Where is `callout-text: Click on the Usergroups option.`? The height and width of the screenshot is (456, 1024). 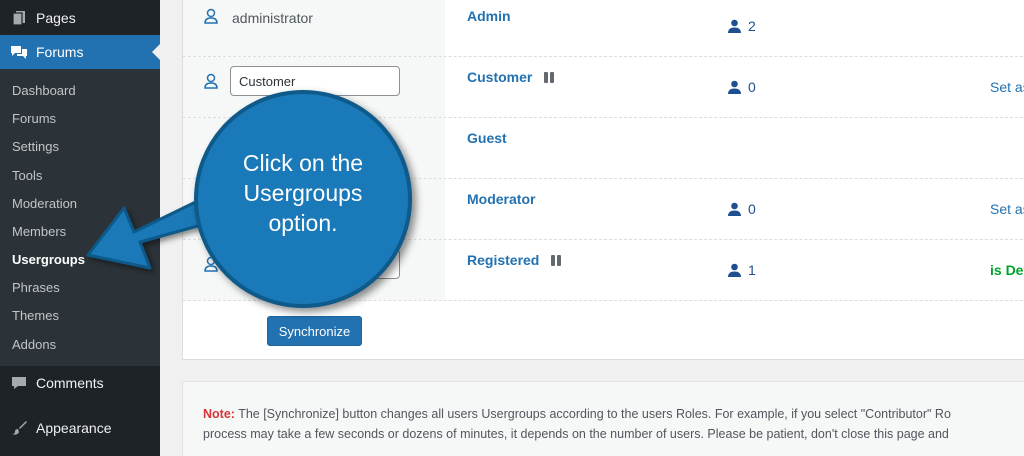 callout-text: Click on the Usergroups option. is located at coordinates (303, 193).